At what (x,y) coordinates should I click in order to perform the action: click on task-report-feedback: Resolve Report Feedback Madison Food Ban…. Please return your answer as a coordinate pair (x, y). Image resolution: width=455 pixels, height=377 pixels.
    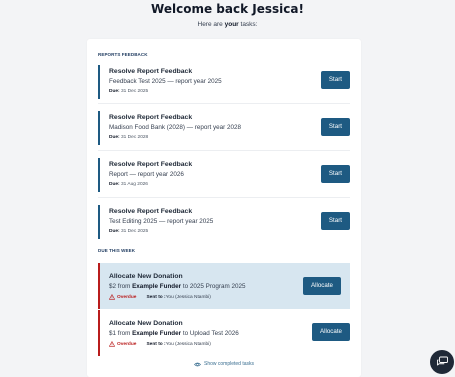
    Looking at the image, I should click on (224, 128).